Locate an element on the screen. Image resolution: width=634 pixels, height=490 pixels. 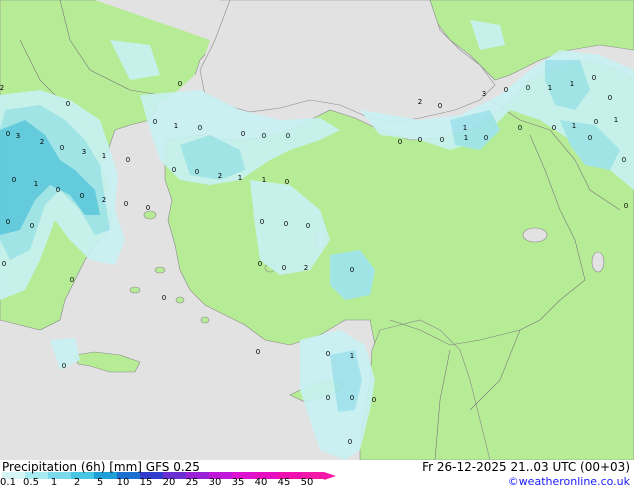
colorbar-label: 1 is located at coordinates (54, 482).